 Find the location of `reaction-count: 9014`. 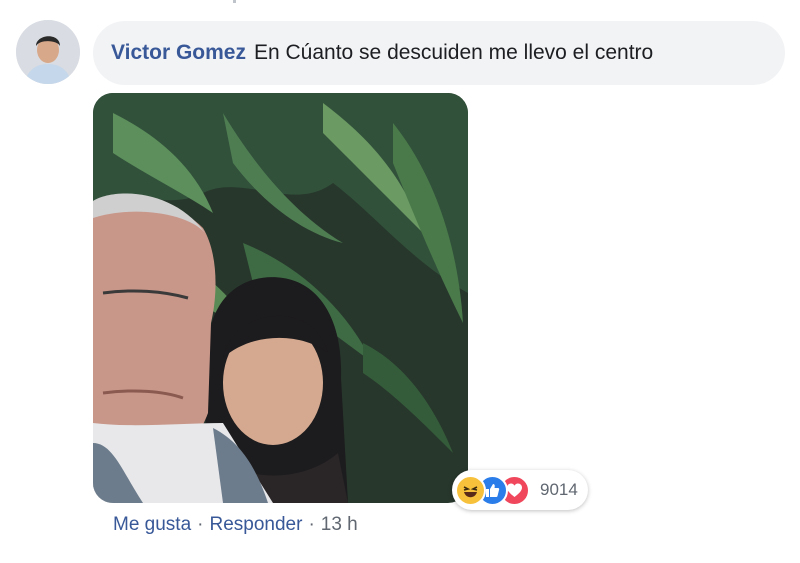

reaction-count: 9014 is located at coordinates (559, 489).